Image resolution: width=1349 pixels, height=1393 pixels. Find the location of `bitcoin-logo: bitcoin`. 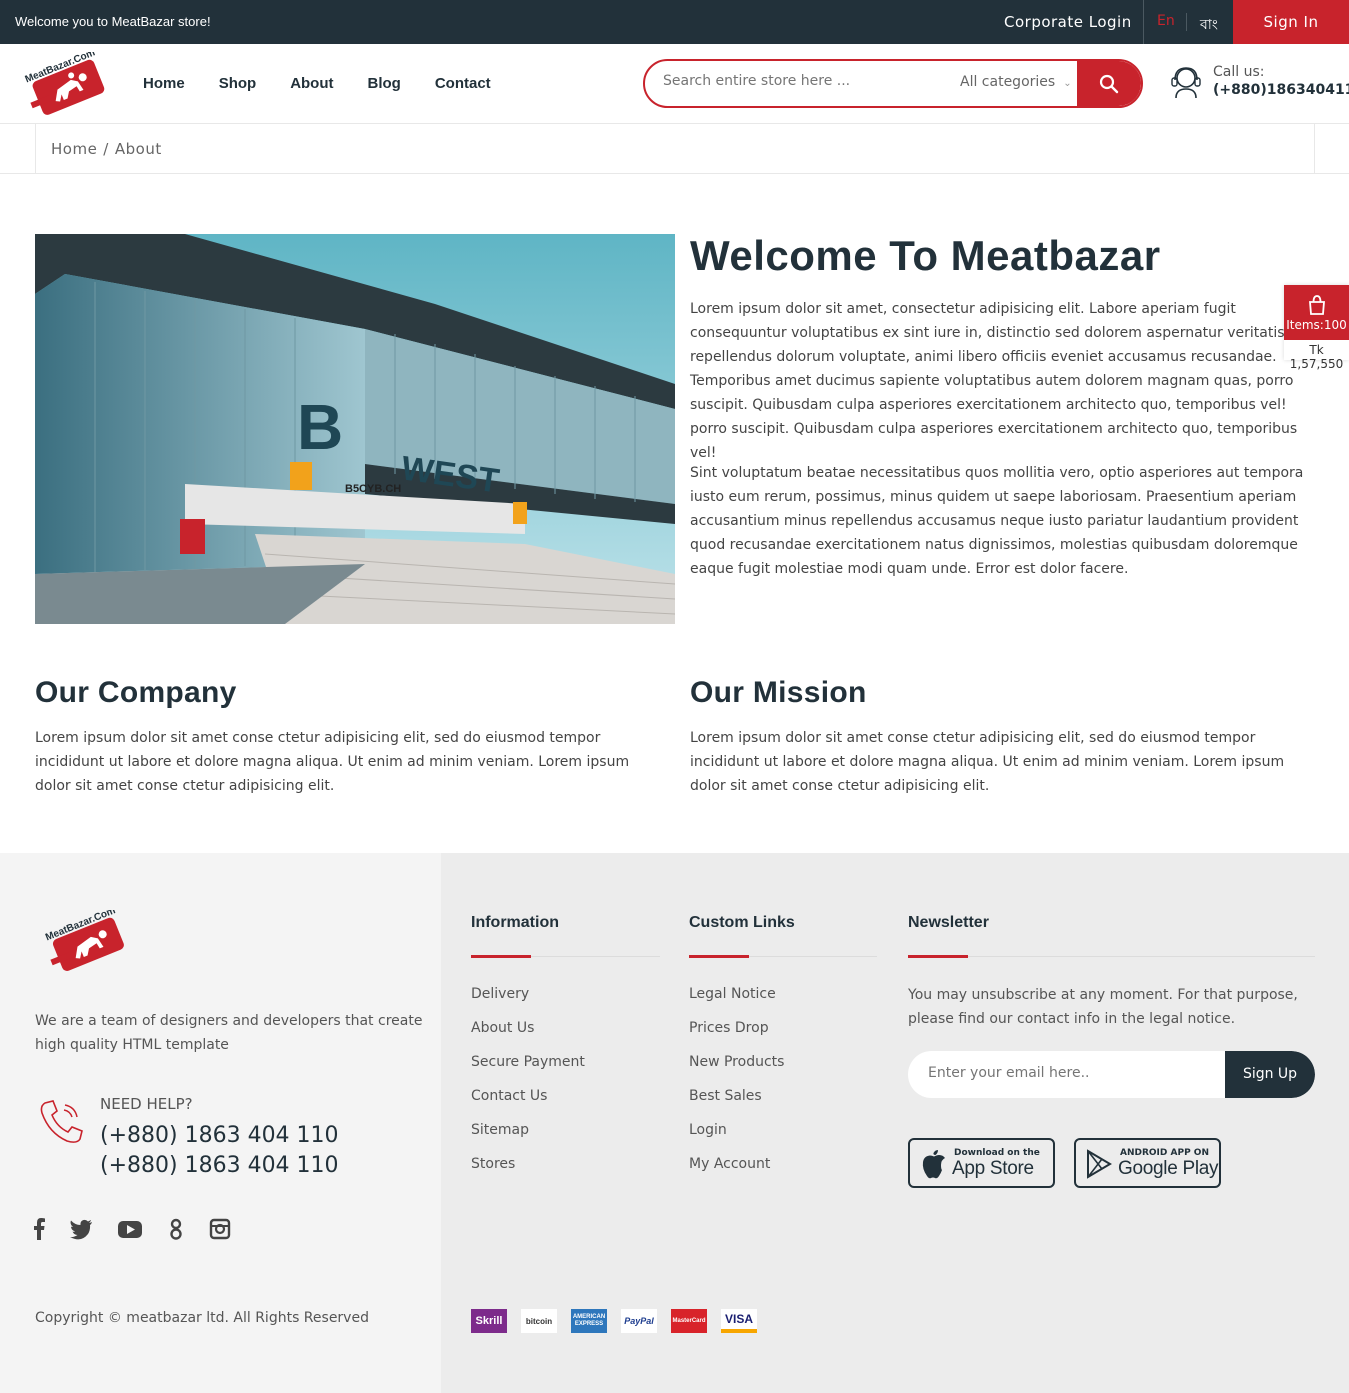

bitcoin-logo: bitcoin is located at coordinates (539, 1321).